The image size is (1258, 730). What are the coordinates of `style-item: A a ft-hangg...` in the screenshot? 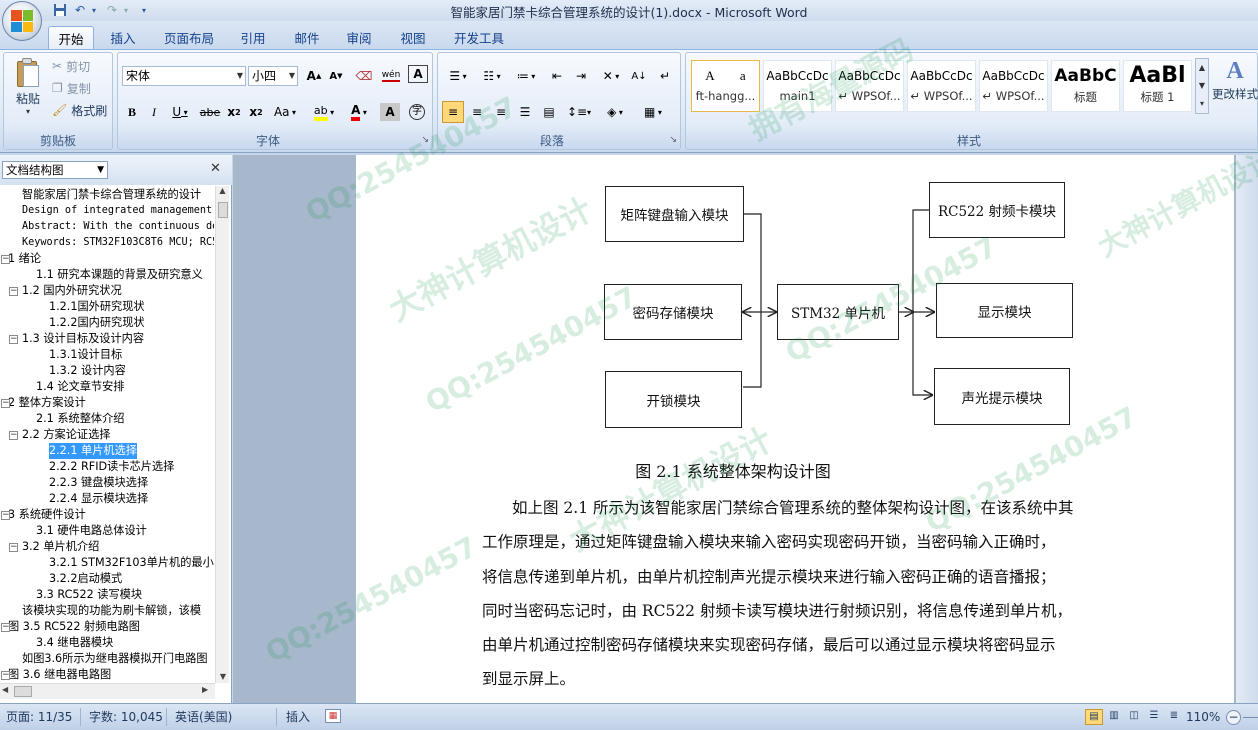 It's located at (725, 86).